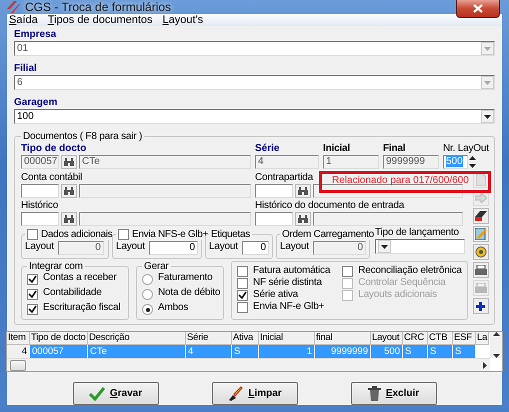  What do you see at coordinates (284, 178) in the screenshot?
I see `field-label: Contrapartida` at bounding box center [284, 178].